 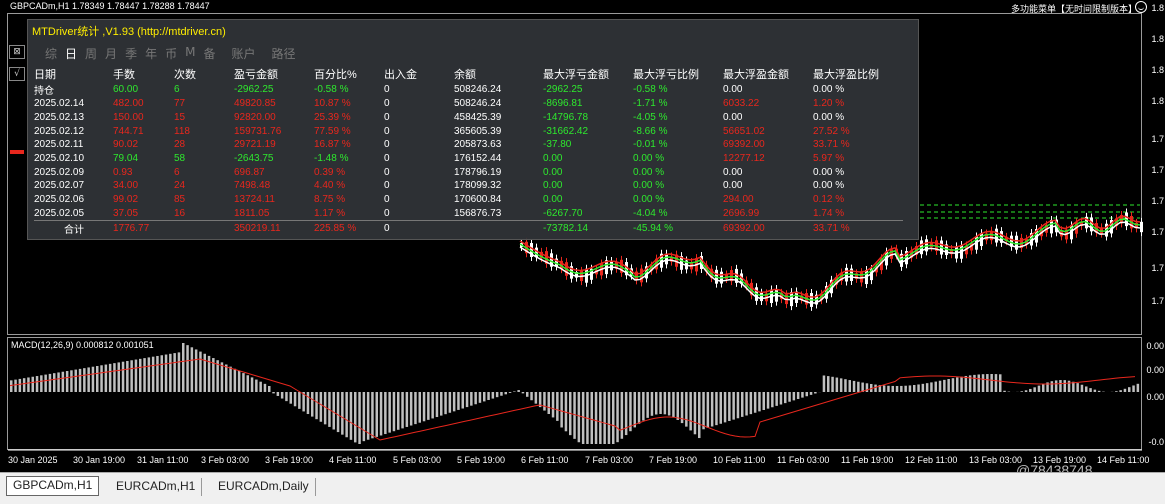 What do you see at coordinates (71, 53) in the screenshot?
I see `tab-day: 日` at bounding box center [71, 53].